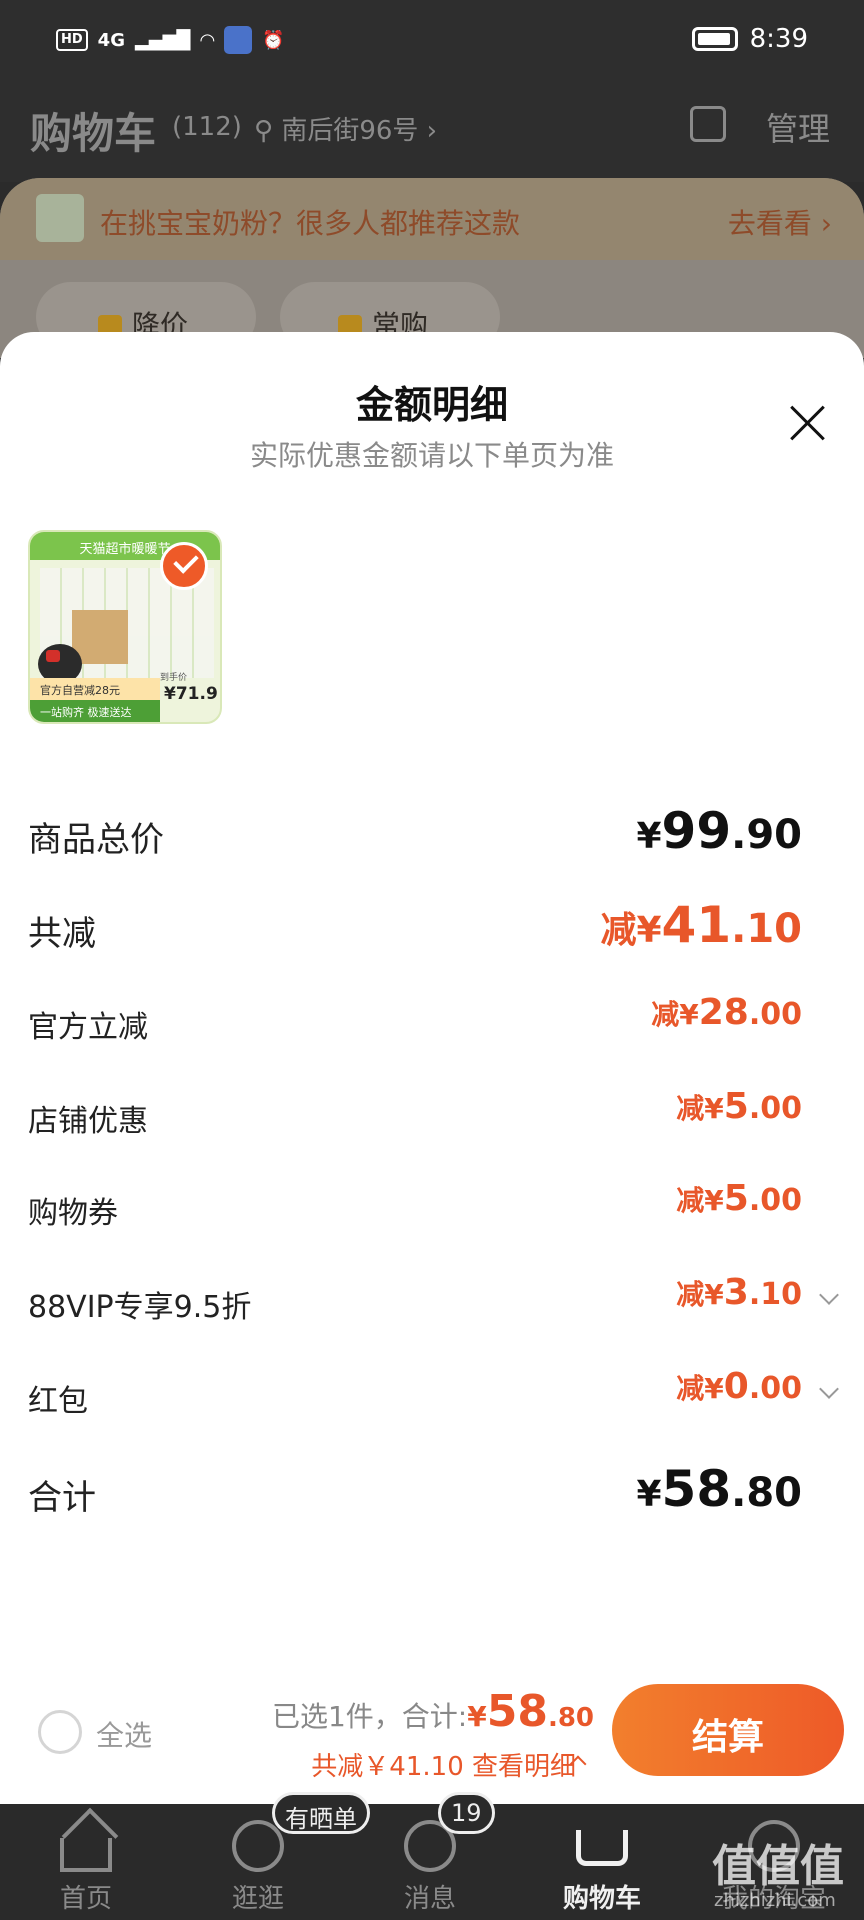  What do you see at coordinates (207, 127) in the screenshot?
I see `cart-count: (112)` at bounding box center [207, 127].